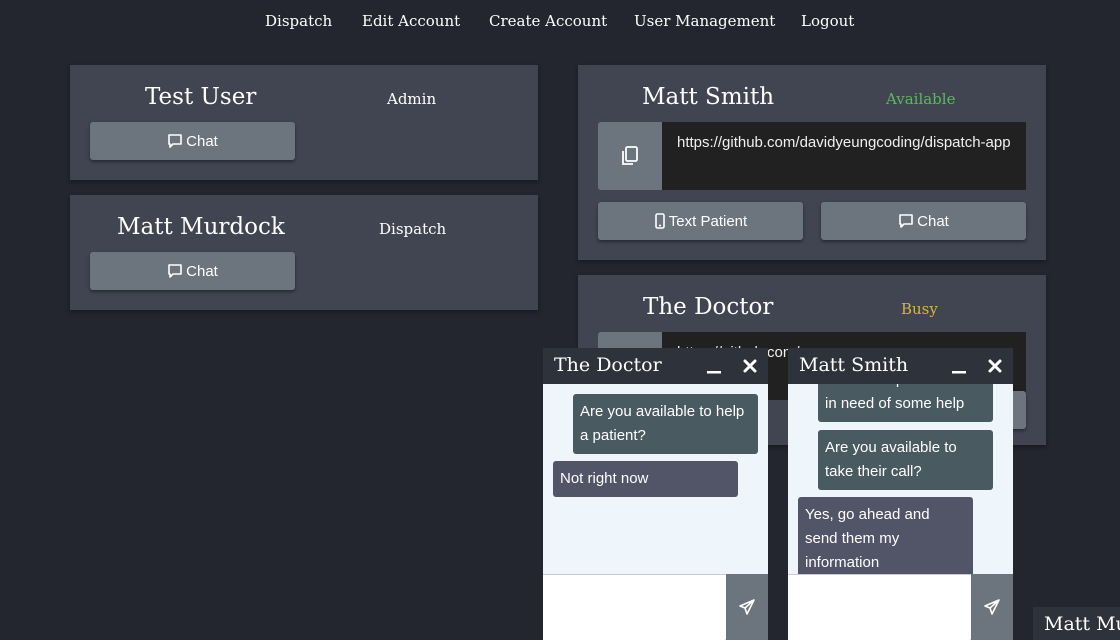 The image size is (1120, 640). Describe the element at coordinates (827, 21) in the screenshot. I see `nav-logout: Logout` at that location.